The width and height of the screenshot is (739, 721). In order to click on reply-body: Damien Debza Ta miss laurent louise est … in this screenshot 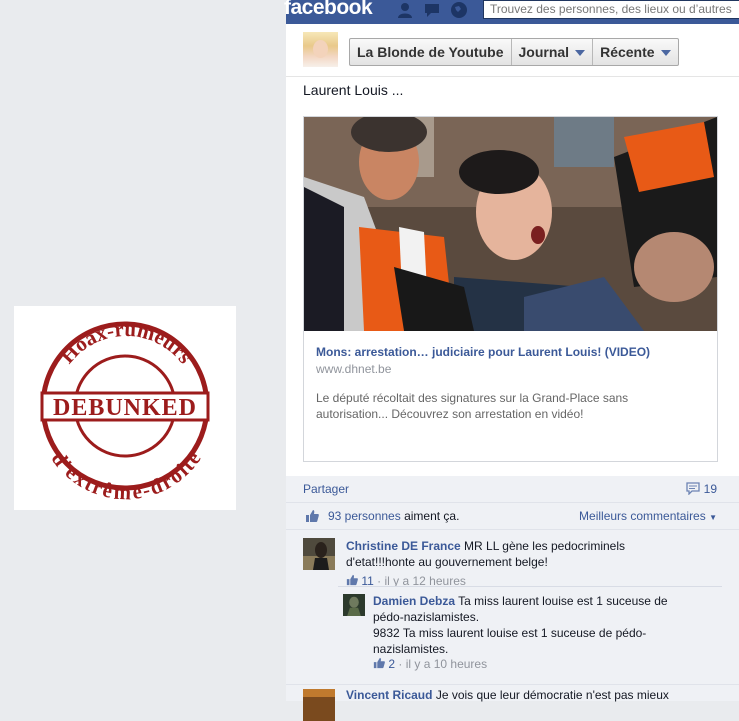, I will do `click(533, 625)`.